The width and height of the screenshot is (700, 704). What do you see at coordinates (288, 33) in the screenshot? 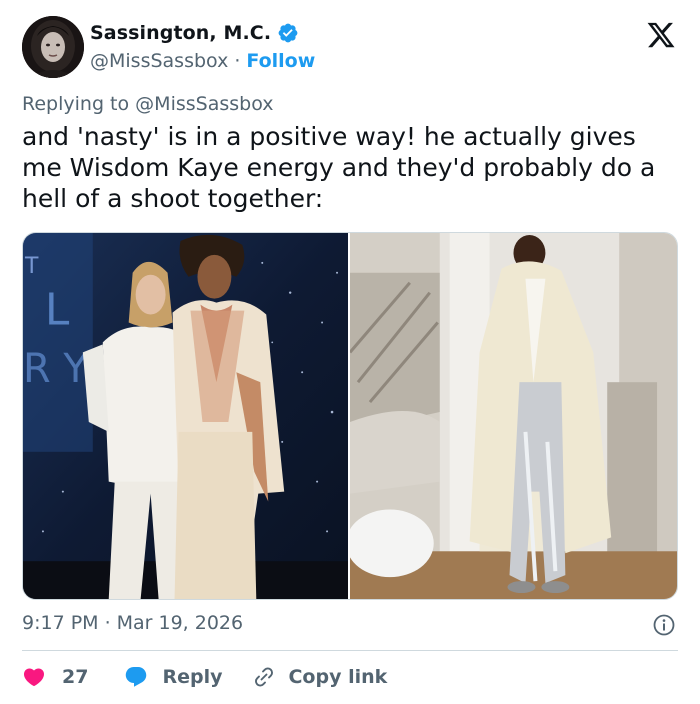
I see `verified-badge-icon` at bounding box center [288, 33].